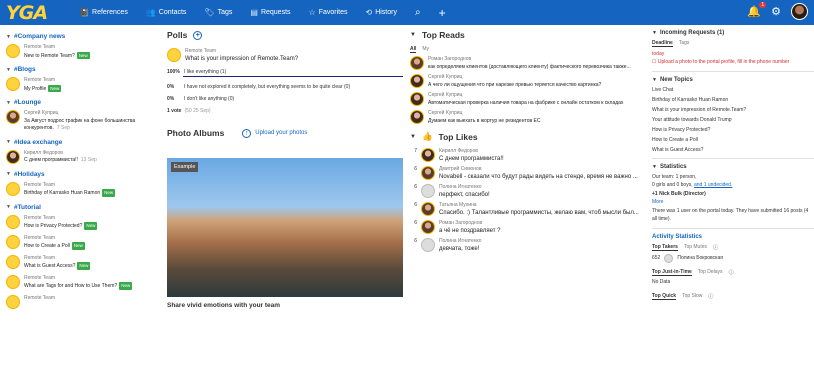  What do you see at coordinates (672, 272) in the screenshot?
I see `tab-top-just-in-time: Top Just-in-Time` at bounding box center [672, 272].